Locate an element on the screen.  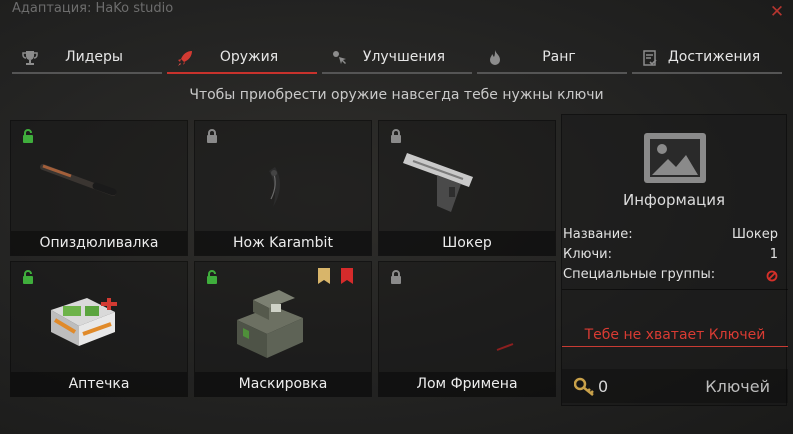
key-balance-bar: 0 Ключей is located at coordinates (675, 386).